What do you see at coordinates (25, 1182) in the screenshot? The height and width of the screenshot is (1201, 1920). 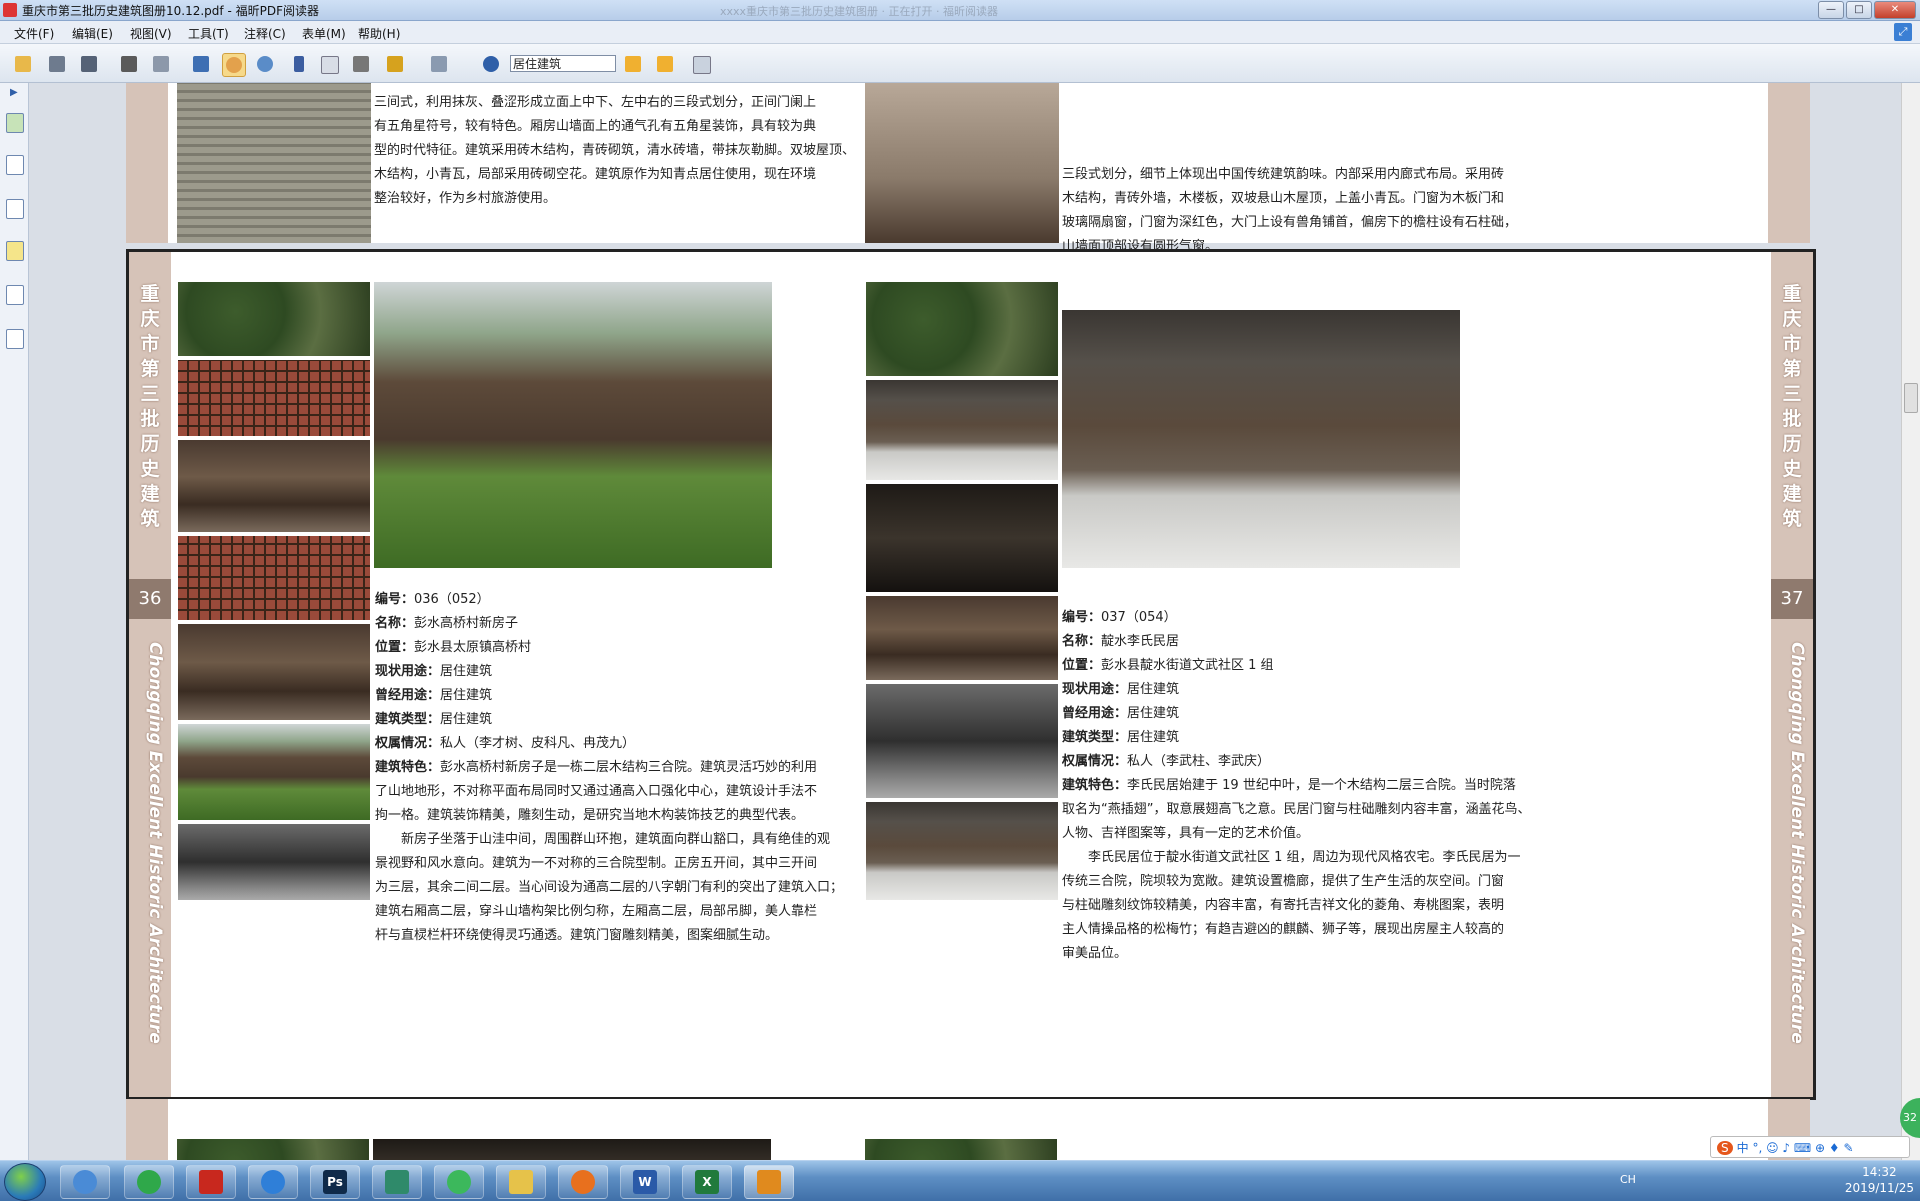 I see `start-button` at bounding box center [25, 1182].